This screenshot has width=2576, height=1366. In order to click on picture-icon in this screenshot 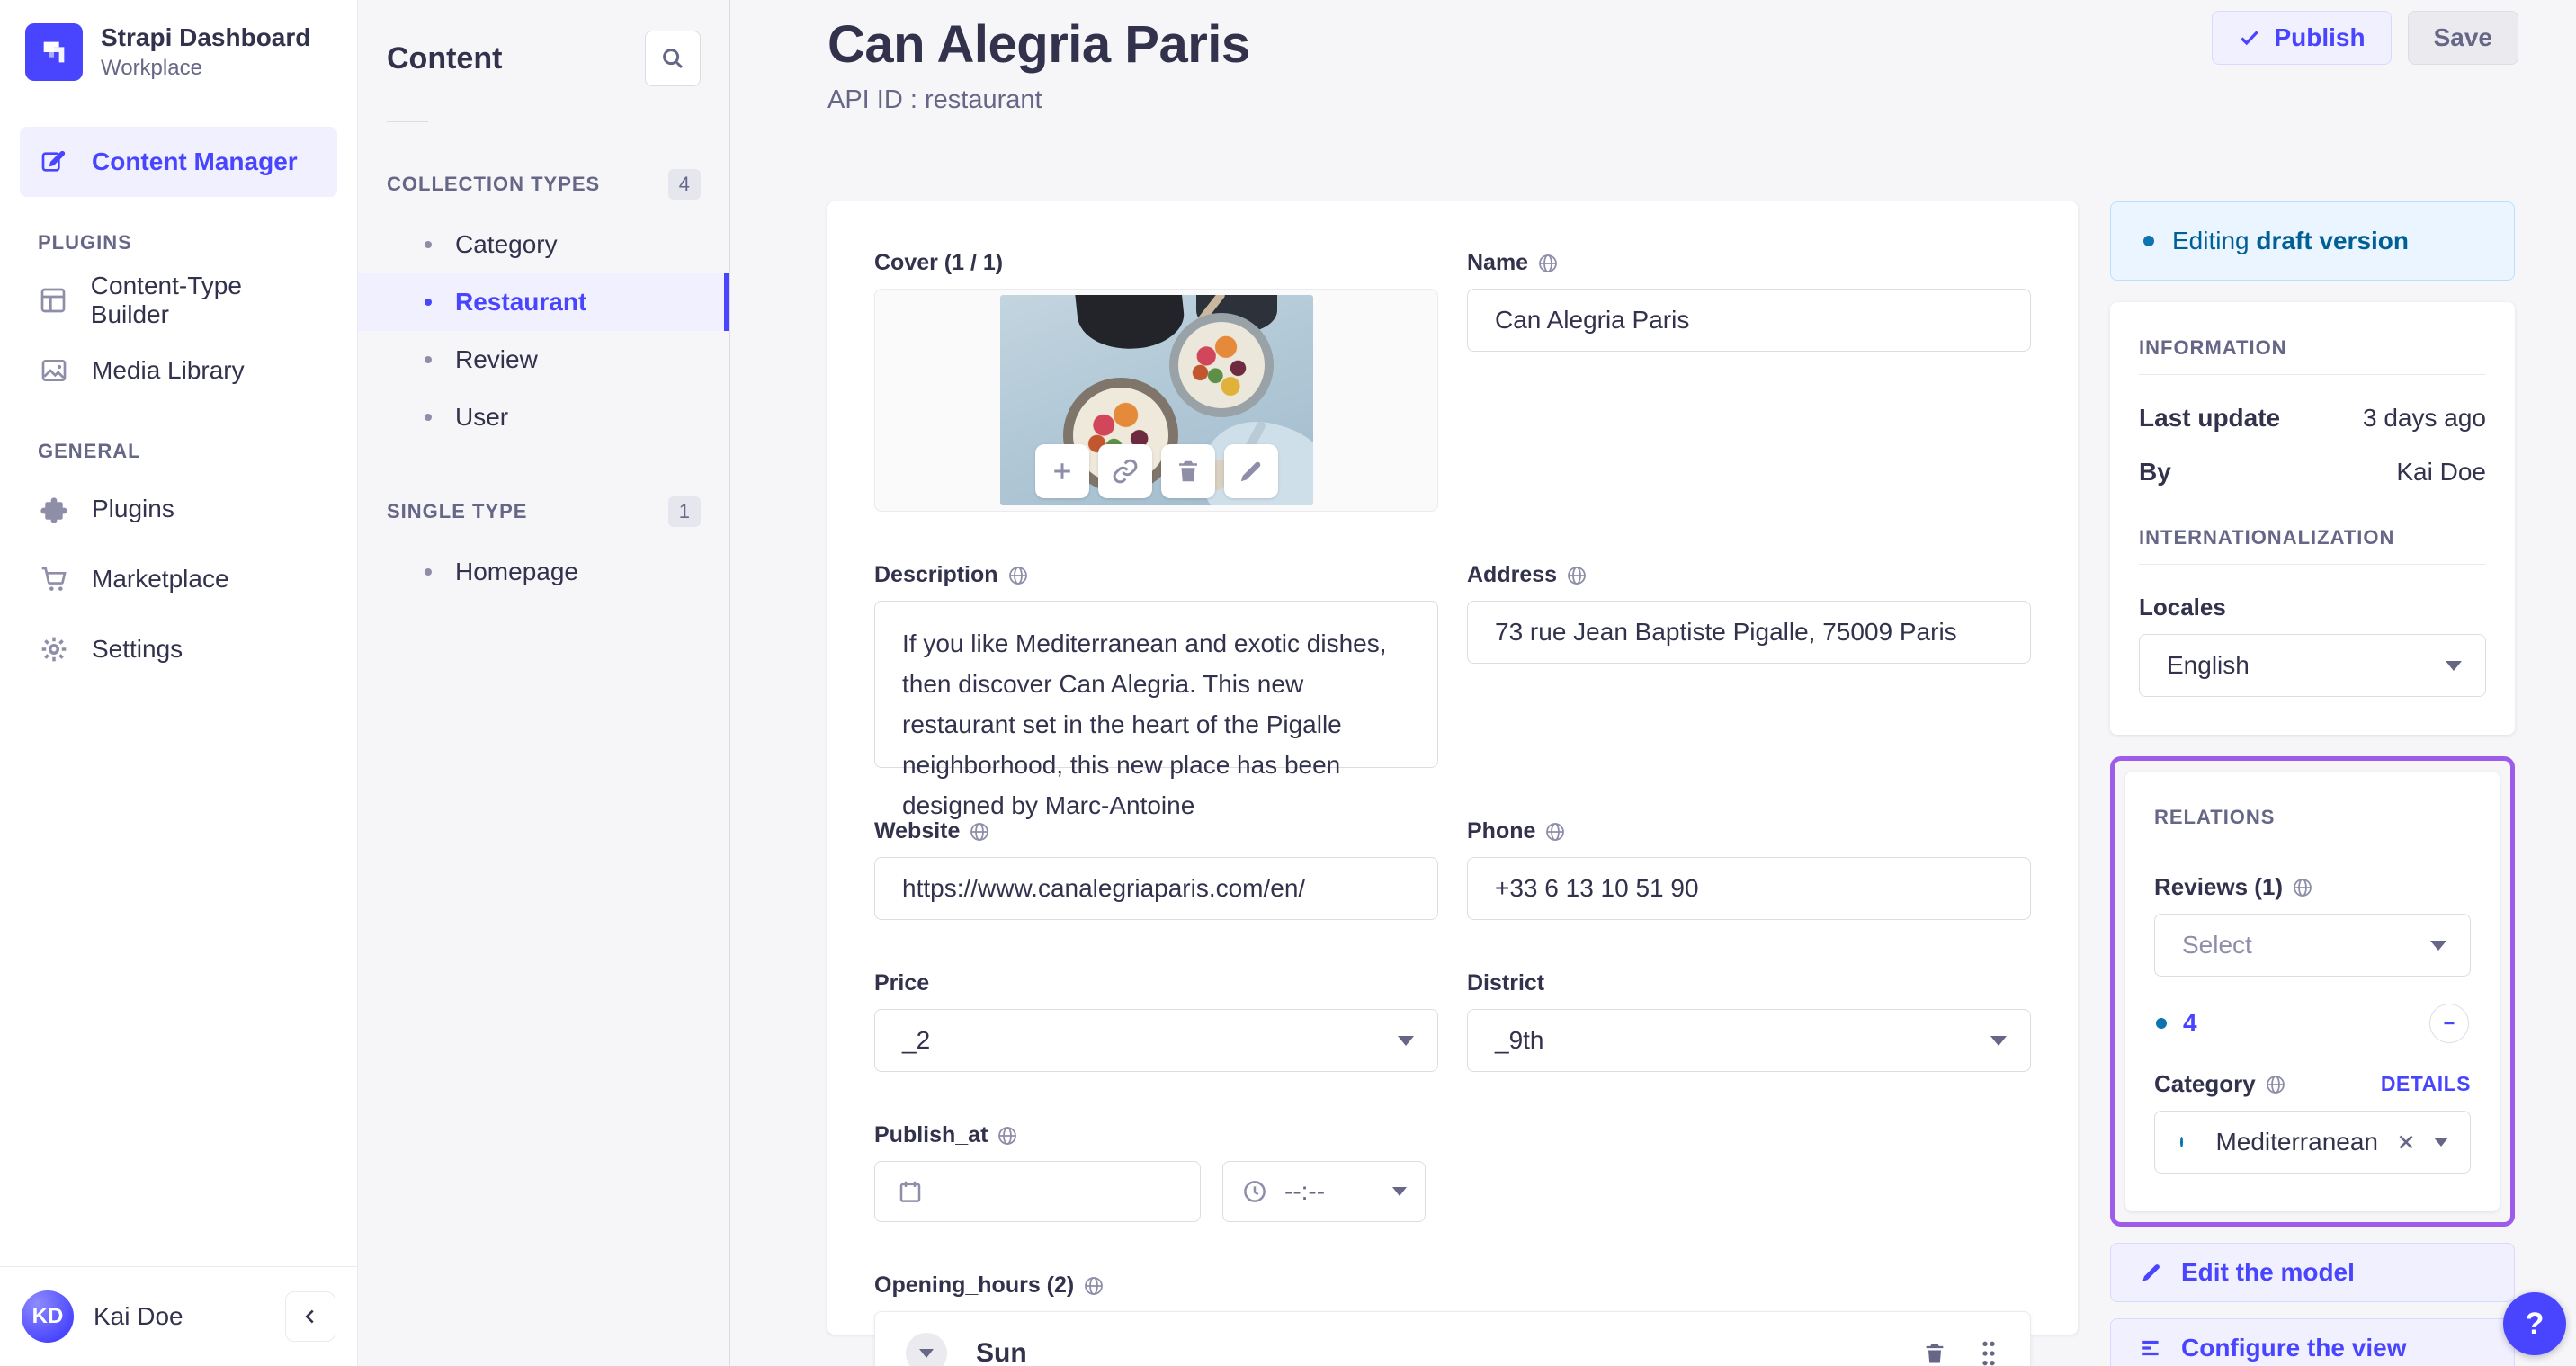, I will do `click(54, 370)`.